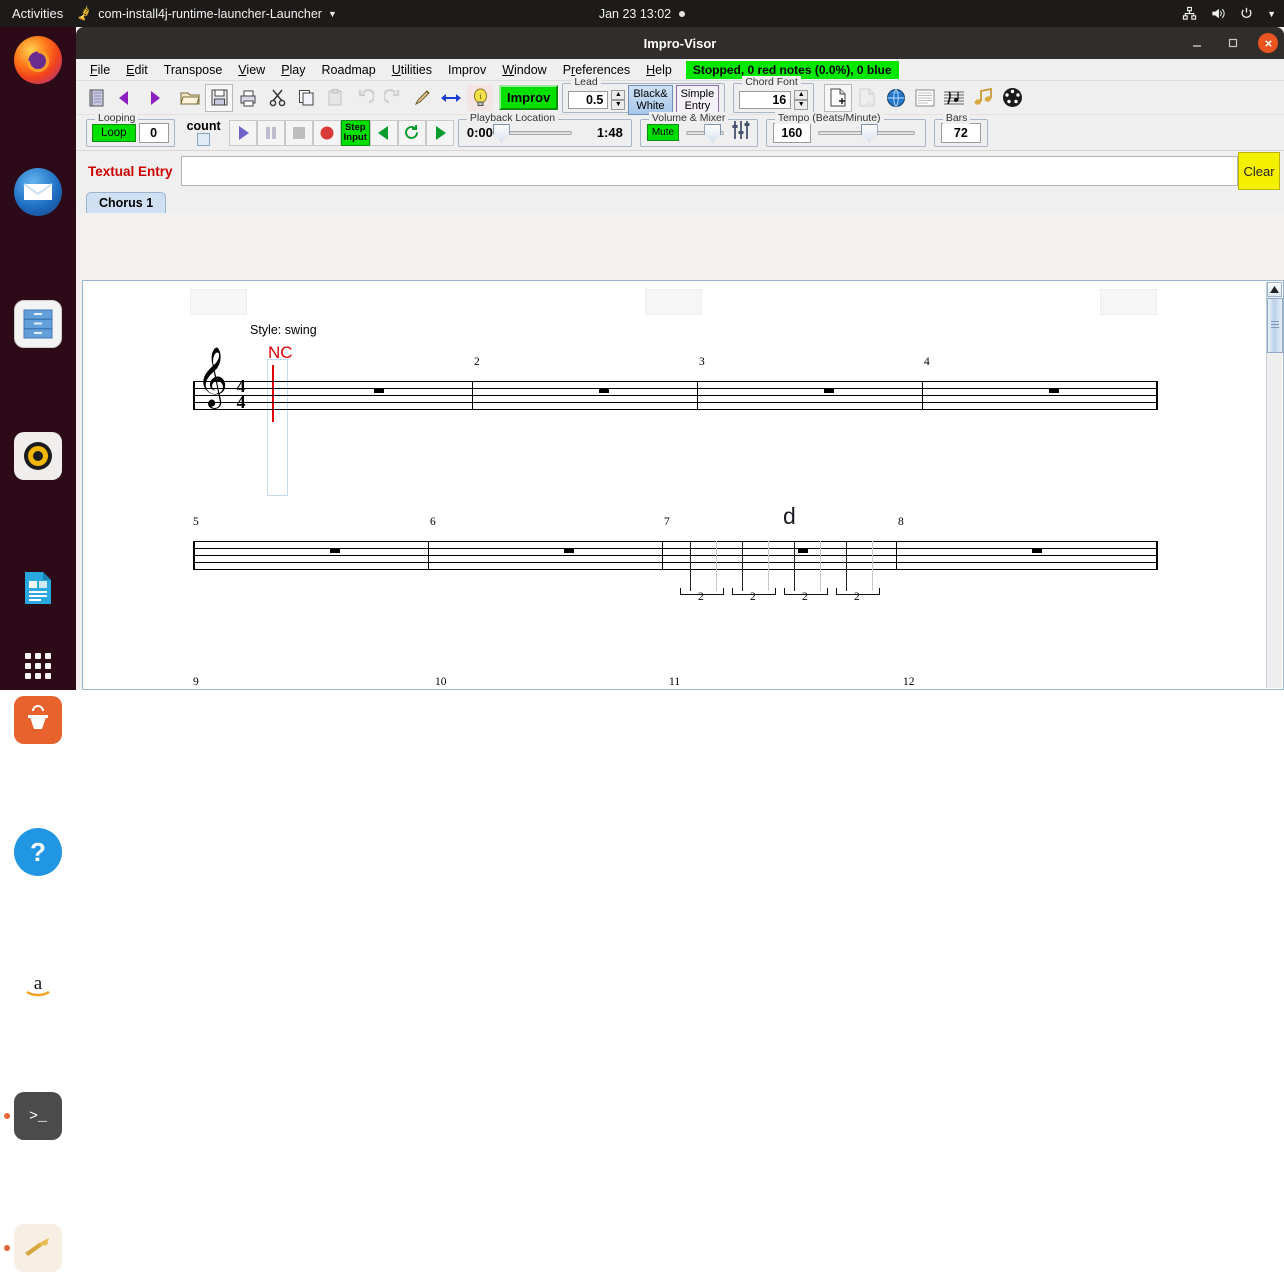  I want to click on textual-entry-input, so click(709, 171).